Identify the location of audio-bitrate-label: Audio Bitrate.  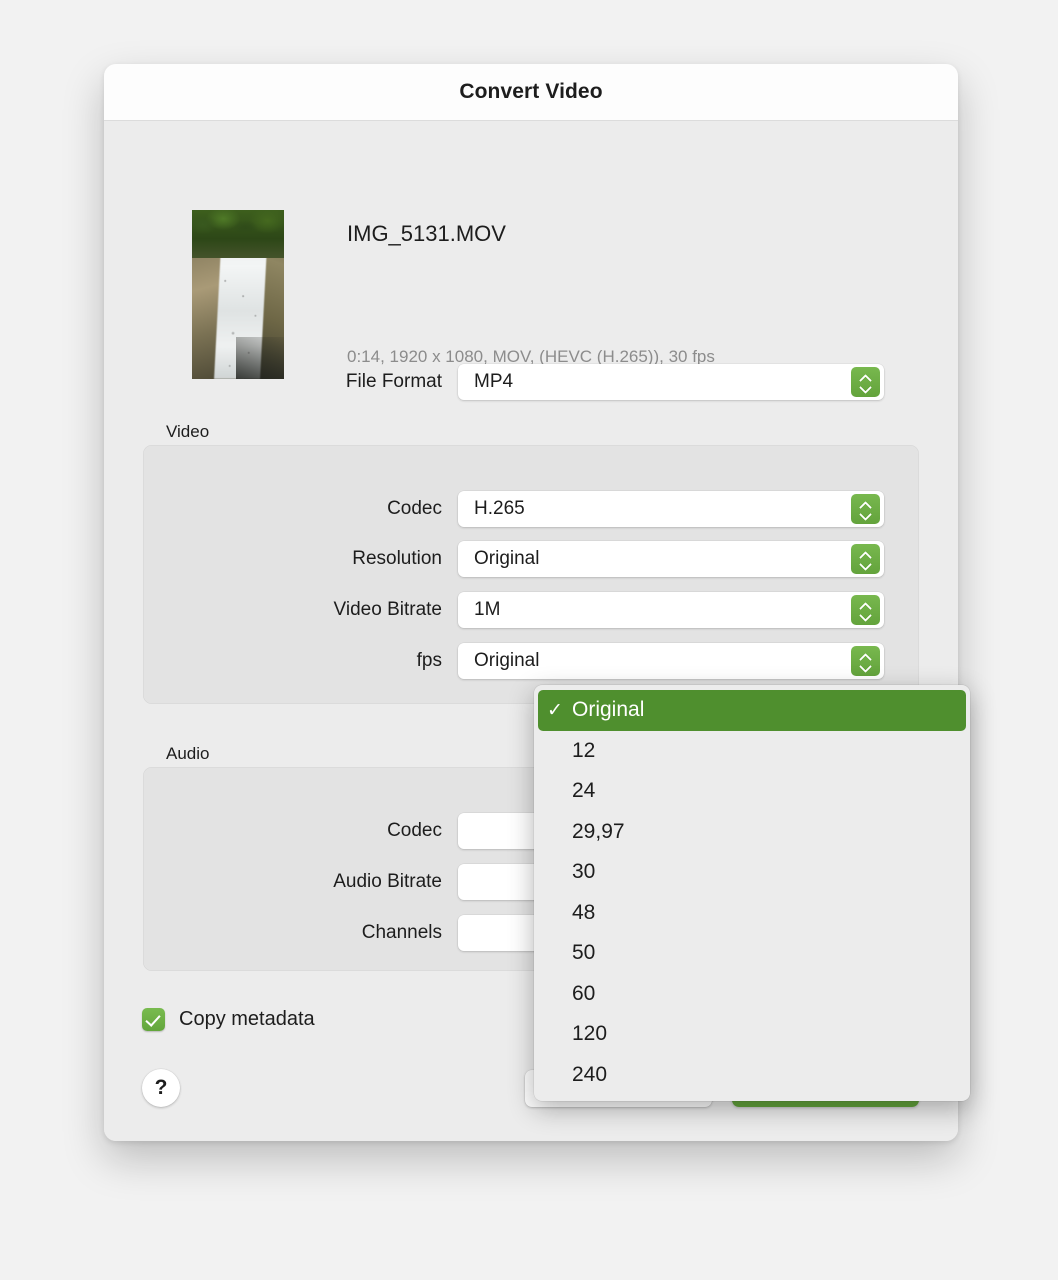
(387, 881).